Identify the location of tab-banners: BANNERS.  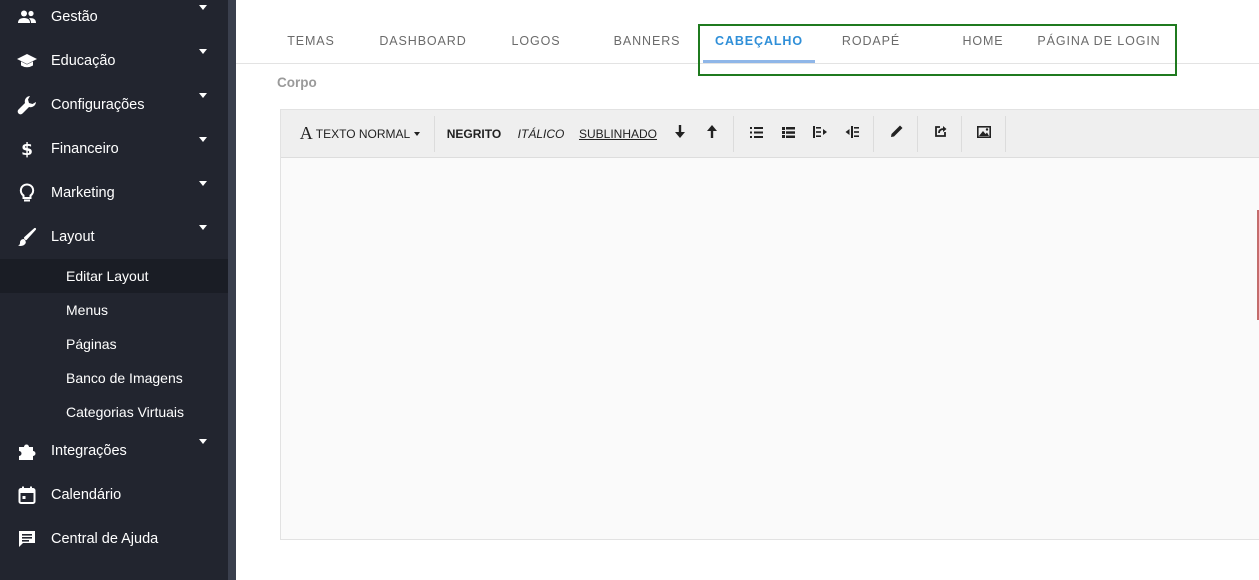
(647, 40).